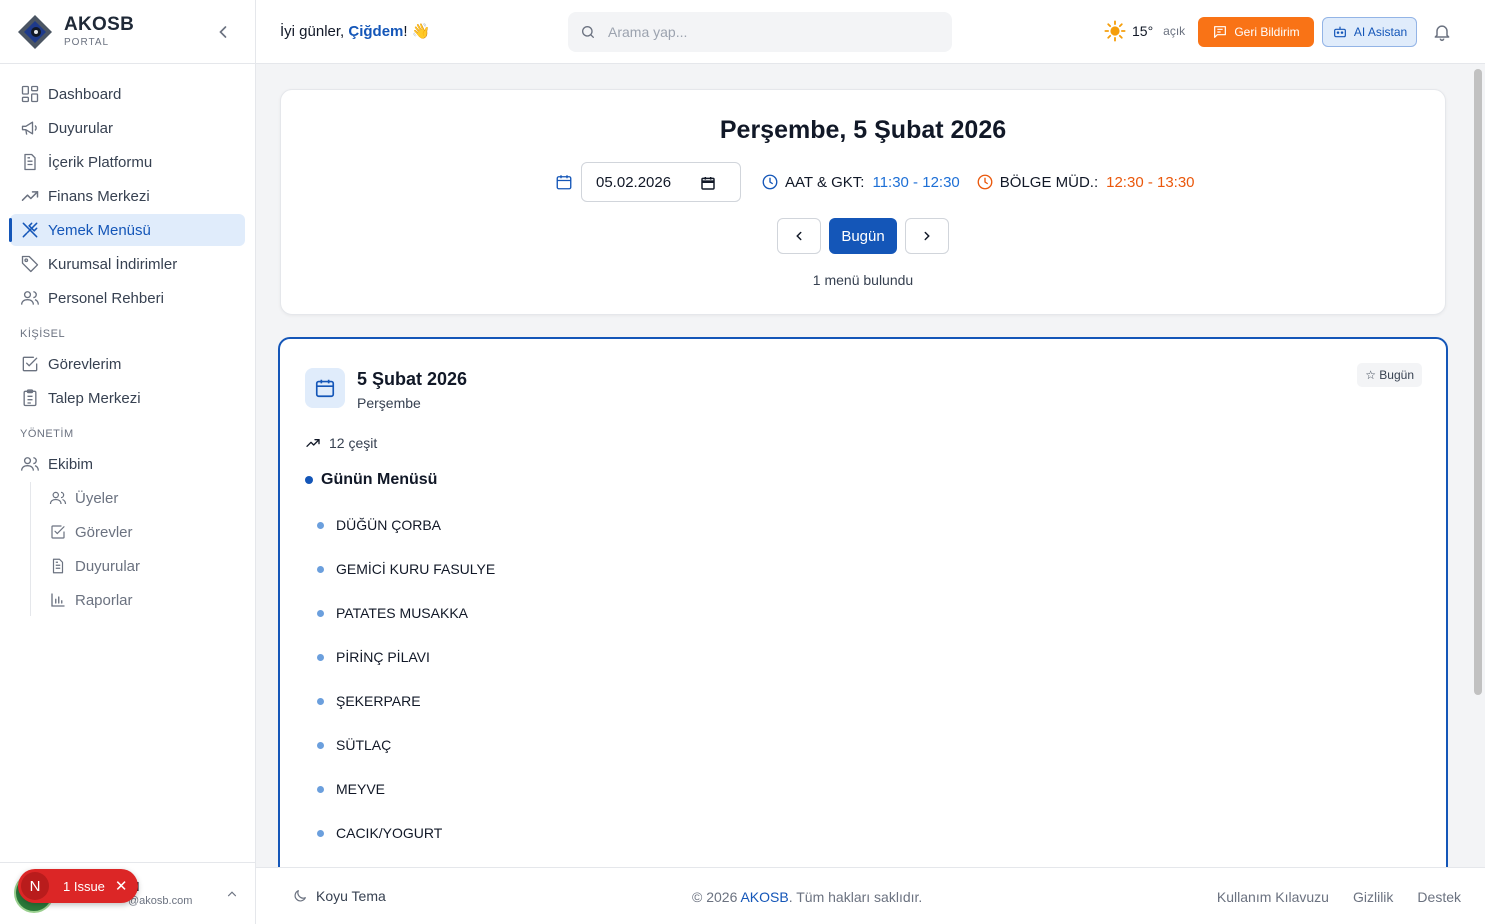 This screenshot has height=924, width=1485. What do you see at coordinates (406, 583) in the screenshot?
I see `list-item: GEMİCİ KURU FASULYE` at bounding box center [406, 583].